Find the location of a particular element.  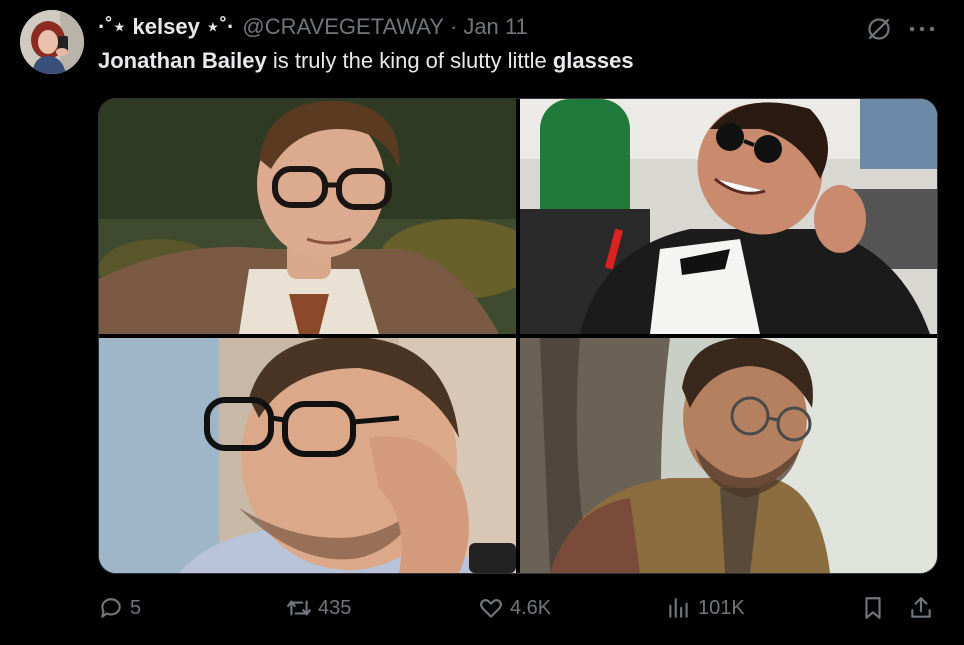

avatar-image is located at coordinates (52, 42).